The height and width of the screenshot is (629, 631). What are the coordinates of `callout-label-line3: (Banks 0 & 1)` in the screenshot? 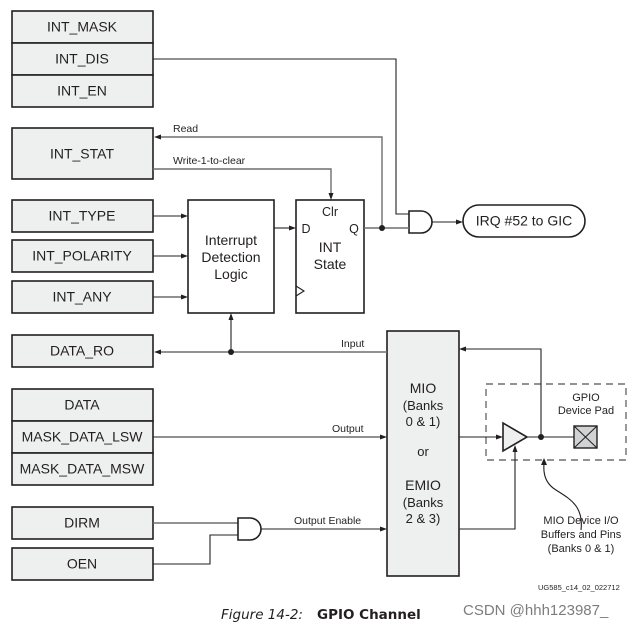 It's located at (581, 549).